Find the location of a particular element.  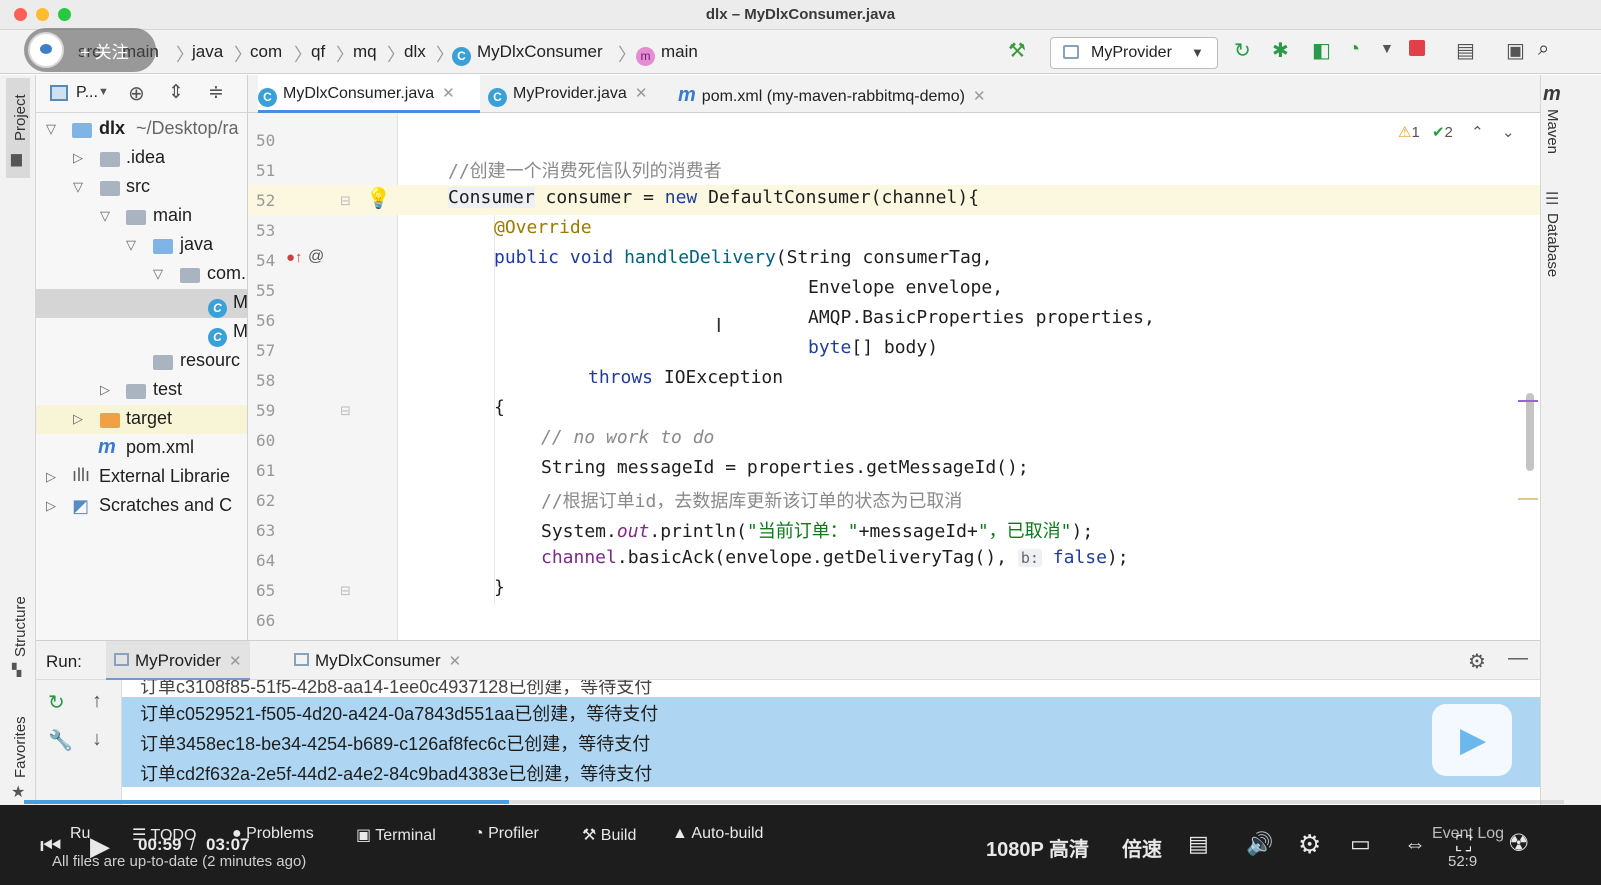

breadcrumb-class: C MyDlxConsumer is located at coordinates (527, 54).